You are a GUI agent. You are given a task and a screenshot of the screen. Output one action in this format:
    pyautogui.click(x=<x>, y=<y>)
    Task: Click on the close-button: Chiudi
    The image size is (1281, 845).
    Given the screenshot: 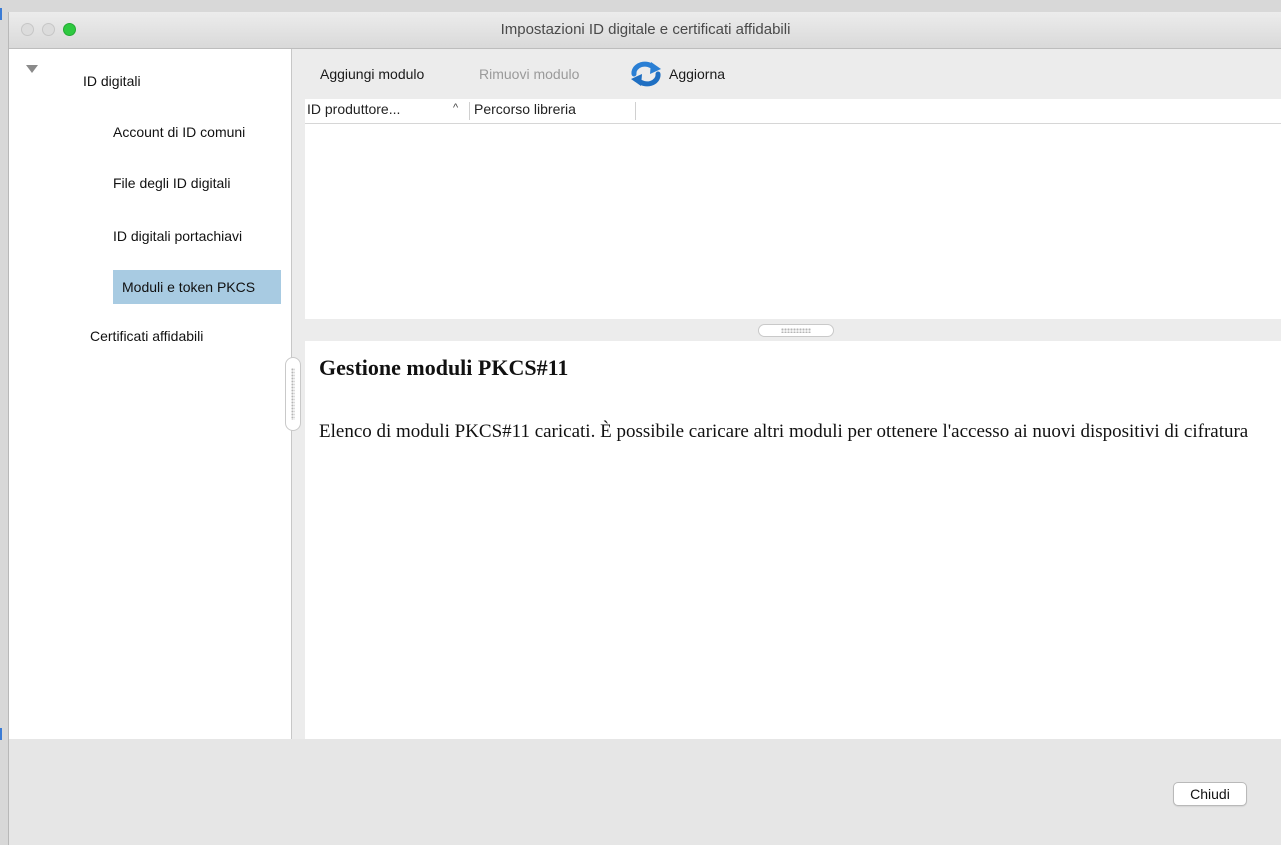 What is the action you would take?
    pyautogui.click(x=1210, y=794)
    